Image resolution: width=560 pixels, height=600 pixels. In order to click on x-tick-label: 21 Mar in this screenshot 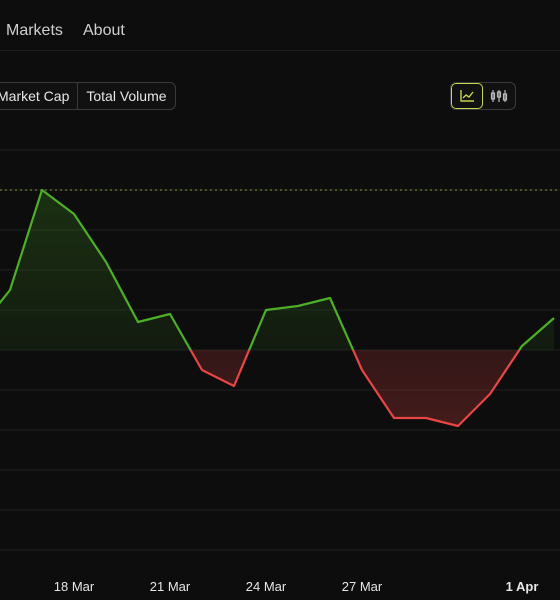, I will do `click(170, 586)`.